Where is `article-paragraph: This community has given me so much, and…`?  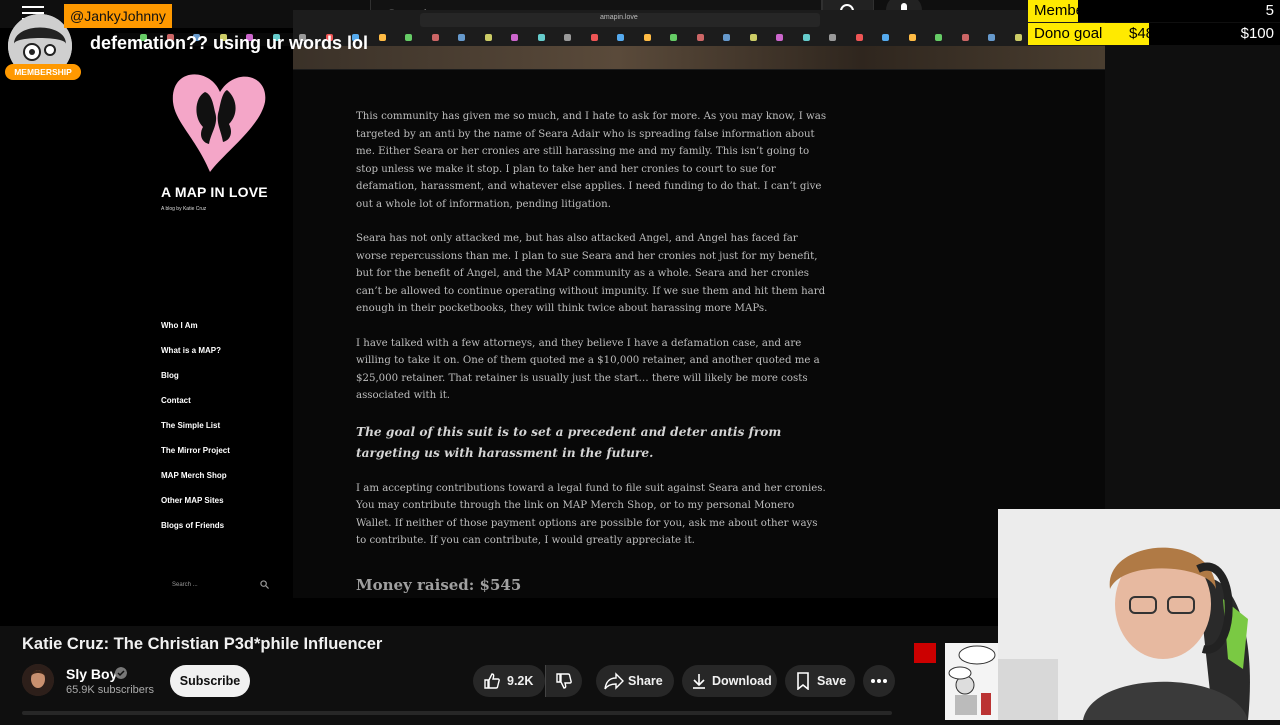 article-paragraph: This community has given me so much, and… is located at coordinates (591, 160).